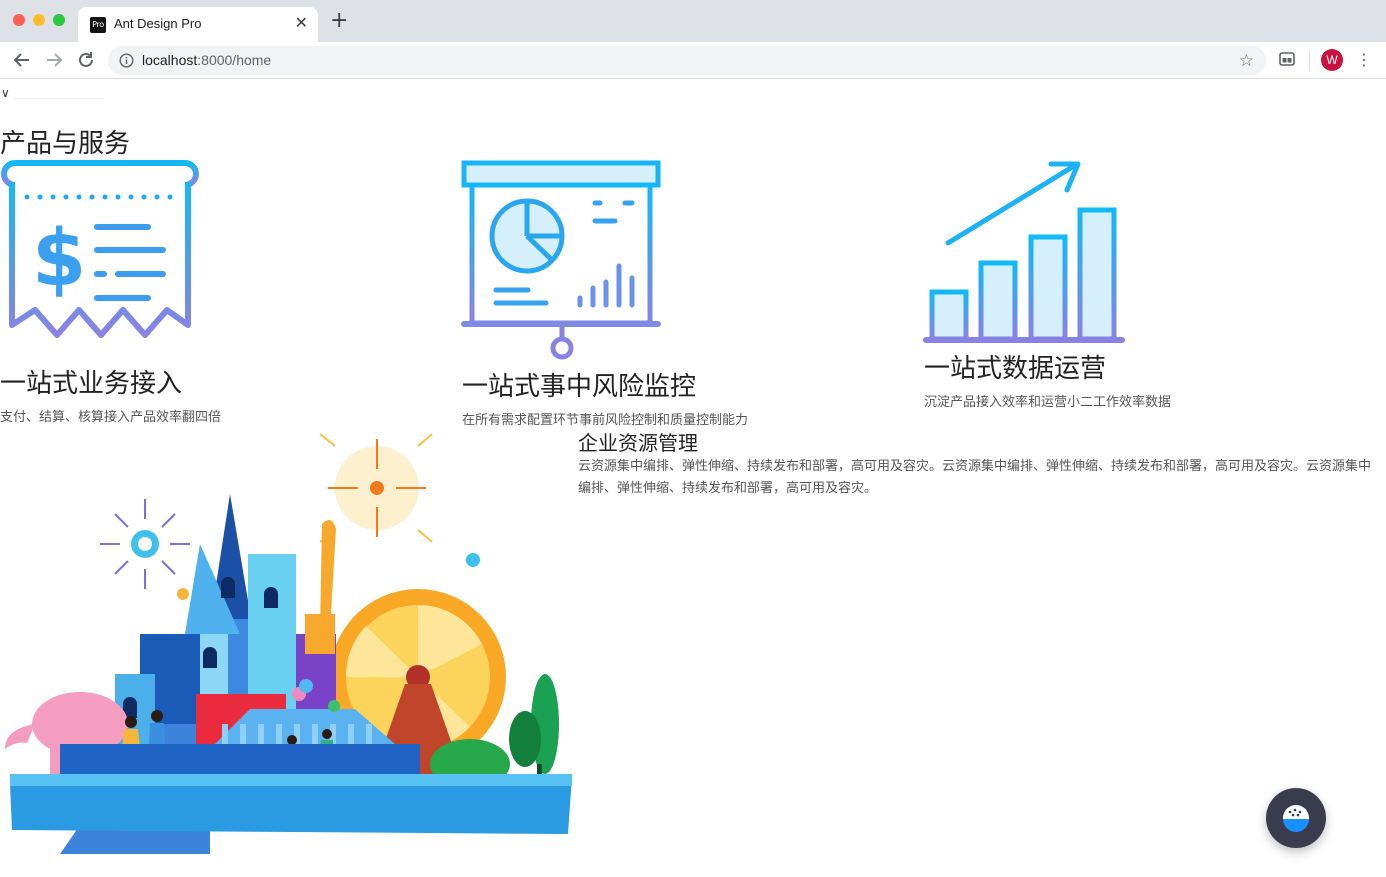  Describe the element at coordinates (339, 21) in the screenshot. I see `new-tab-icon: +` at that location.